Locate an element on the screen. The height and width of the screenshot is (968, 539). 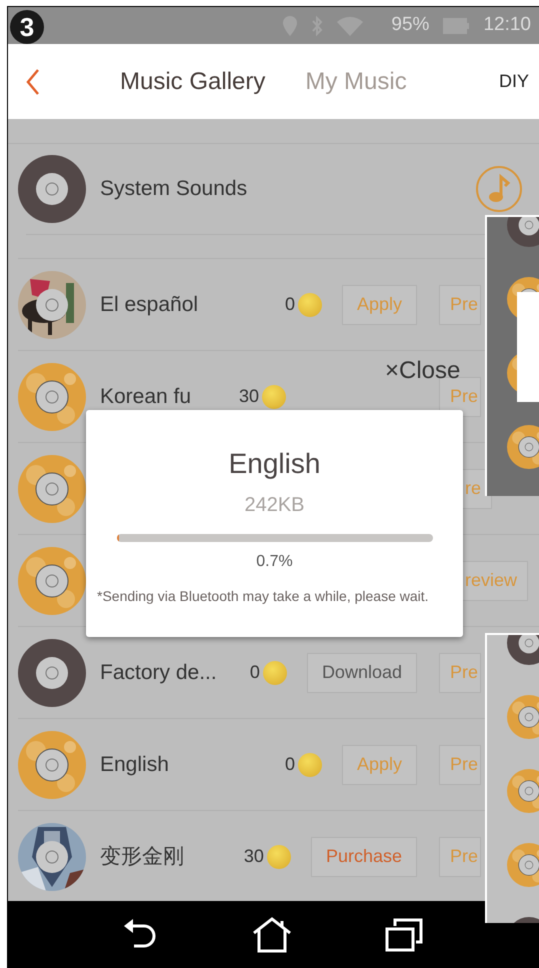
item-title: English is located at coordinates (135, 765).